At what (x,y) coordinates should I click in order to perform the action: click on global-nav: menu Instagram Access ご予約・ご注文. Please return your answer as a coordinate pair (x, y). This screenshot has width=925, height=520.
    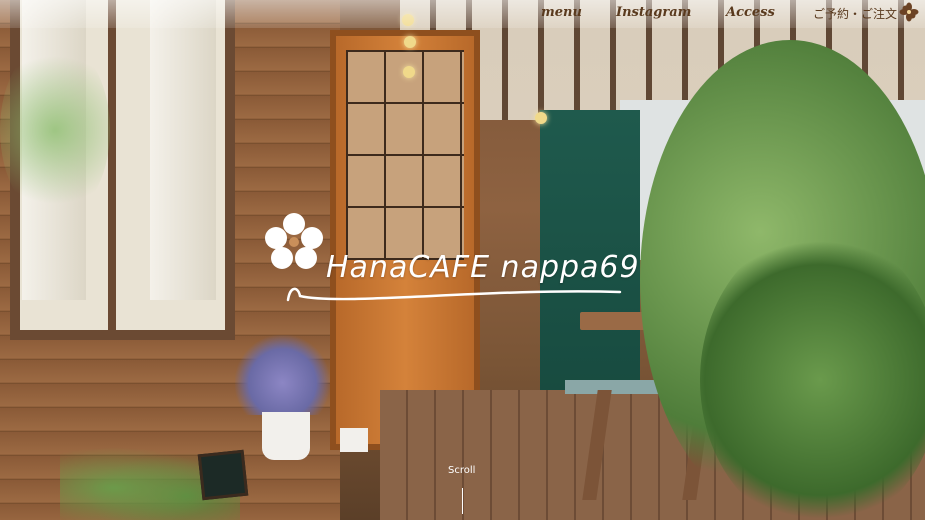
    Looking at the image, I should click on (730, 12).